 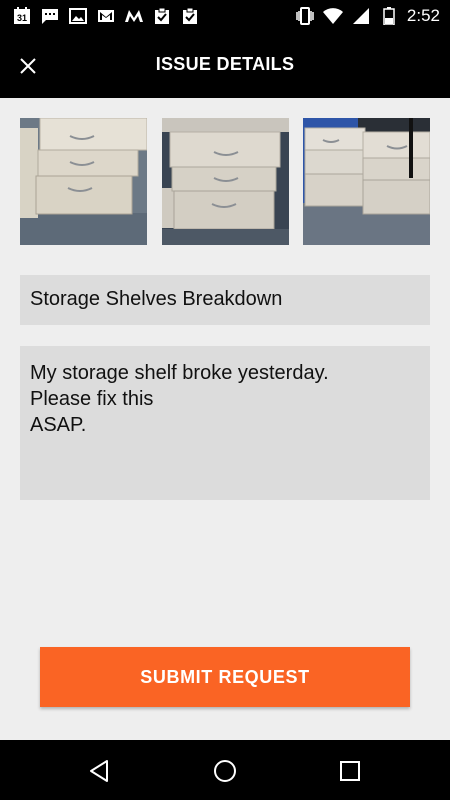 What do you see at coordinates (78, 16) in the screenshot?
I see `image-icon` at bounding box center [78, 16].